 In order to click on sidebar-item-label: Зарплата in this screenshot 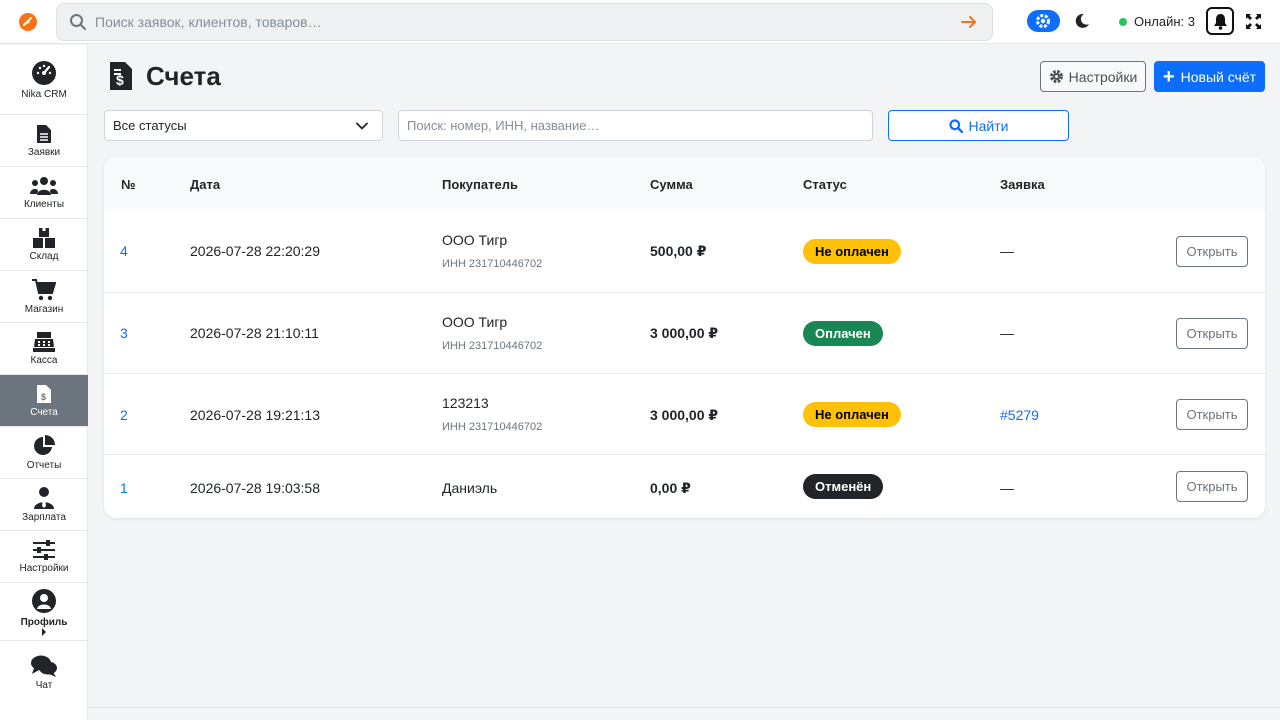, I will do `click(44, 517)`.